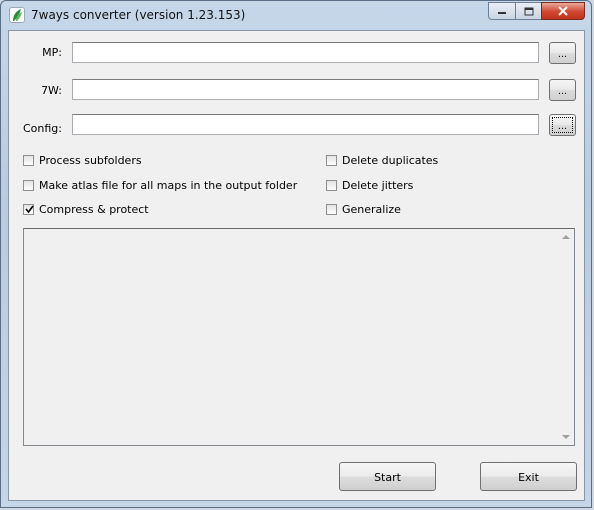 The width and height of the screenshot is (594, 510). I want to click on maximize-button, so click(528, 11).